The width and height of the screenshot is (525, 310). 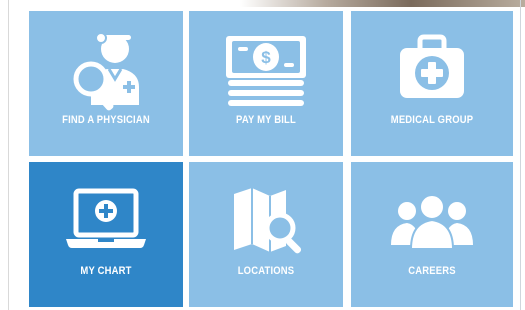 What do you see at coordinates (8, 155) in the screenshot?
I see `left-divider` at bounding box center [8, 155].